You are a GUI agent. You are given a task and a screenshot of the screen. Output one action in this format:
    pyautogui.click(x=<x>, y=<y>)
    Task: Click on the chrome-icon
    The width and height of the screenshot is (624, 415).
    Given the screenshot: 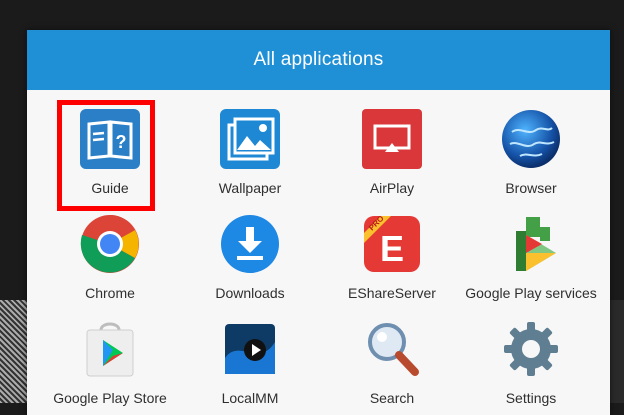 What is the action you would take?
    pyautogui.click(x=110, y=244)
    